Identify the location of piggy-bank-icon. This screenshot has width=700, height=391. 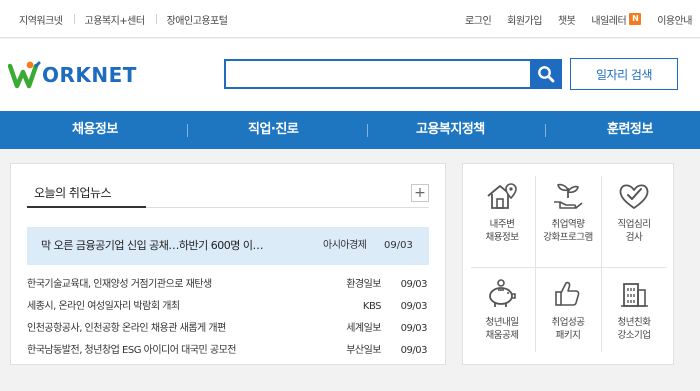
(502, 293).